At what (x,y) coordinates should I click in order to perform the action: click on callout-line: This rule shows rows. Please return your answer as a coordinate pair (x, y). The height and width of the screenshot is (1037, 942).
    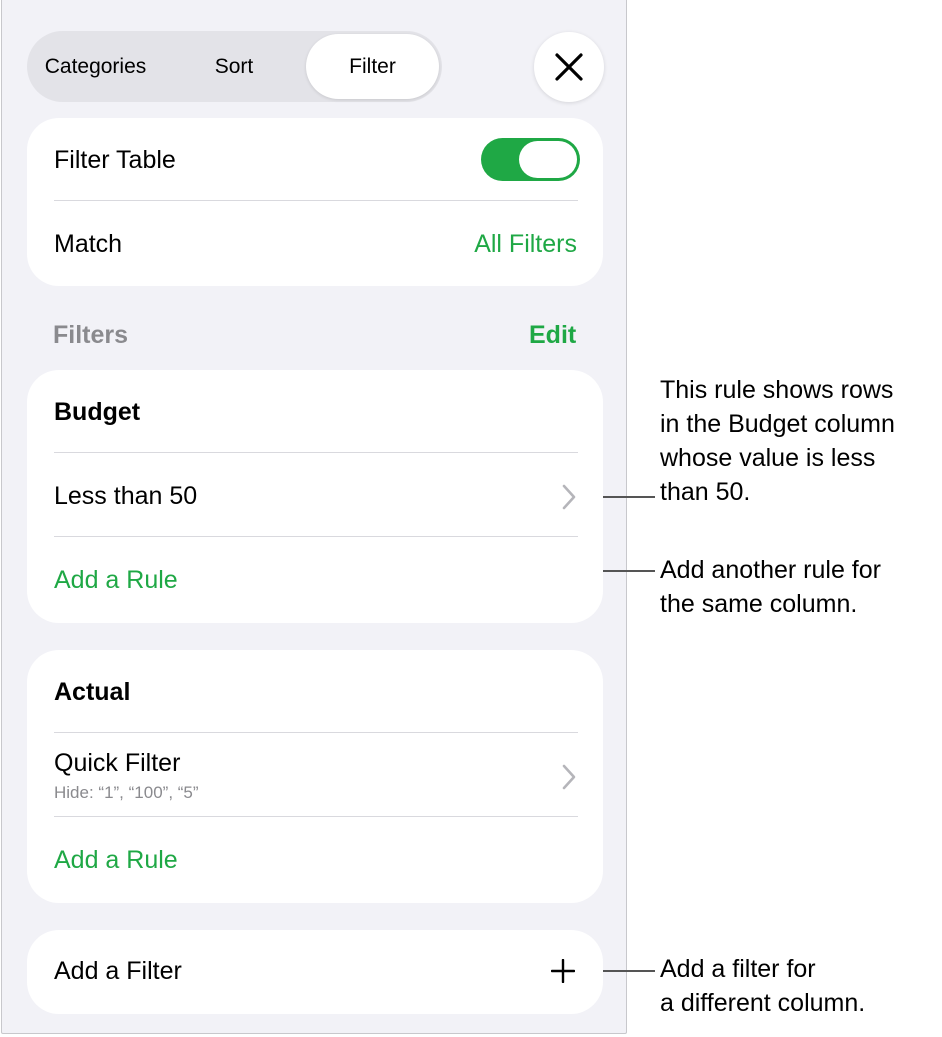
    Looking at the image, I should click on (777, 390).